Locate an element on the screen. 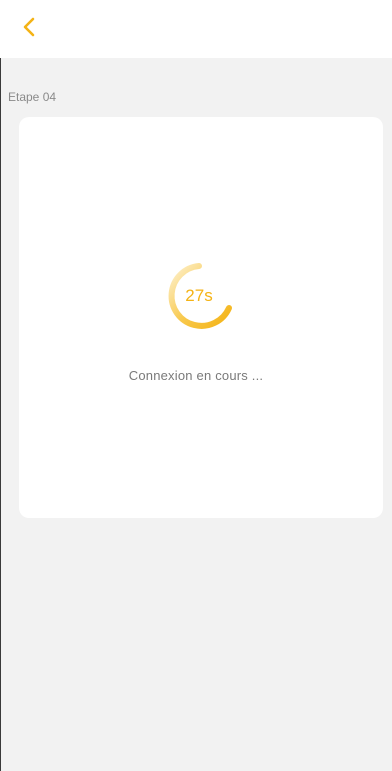 This screenshot has height=771, width=392. chevron-left-icon is located at coordinates (29, 27).